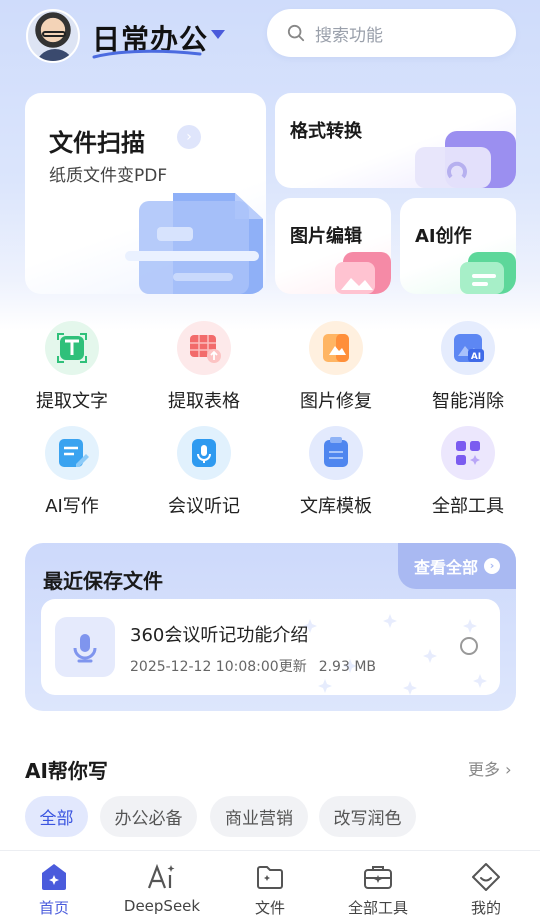  I want to click on view-all-button: 查看全部 ›, so click(457, 566).